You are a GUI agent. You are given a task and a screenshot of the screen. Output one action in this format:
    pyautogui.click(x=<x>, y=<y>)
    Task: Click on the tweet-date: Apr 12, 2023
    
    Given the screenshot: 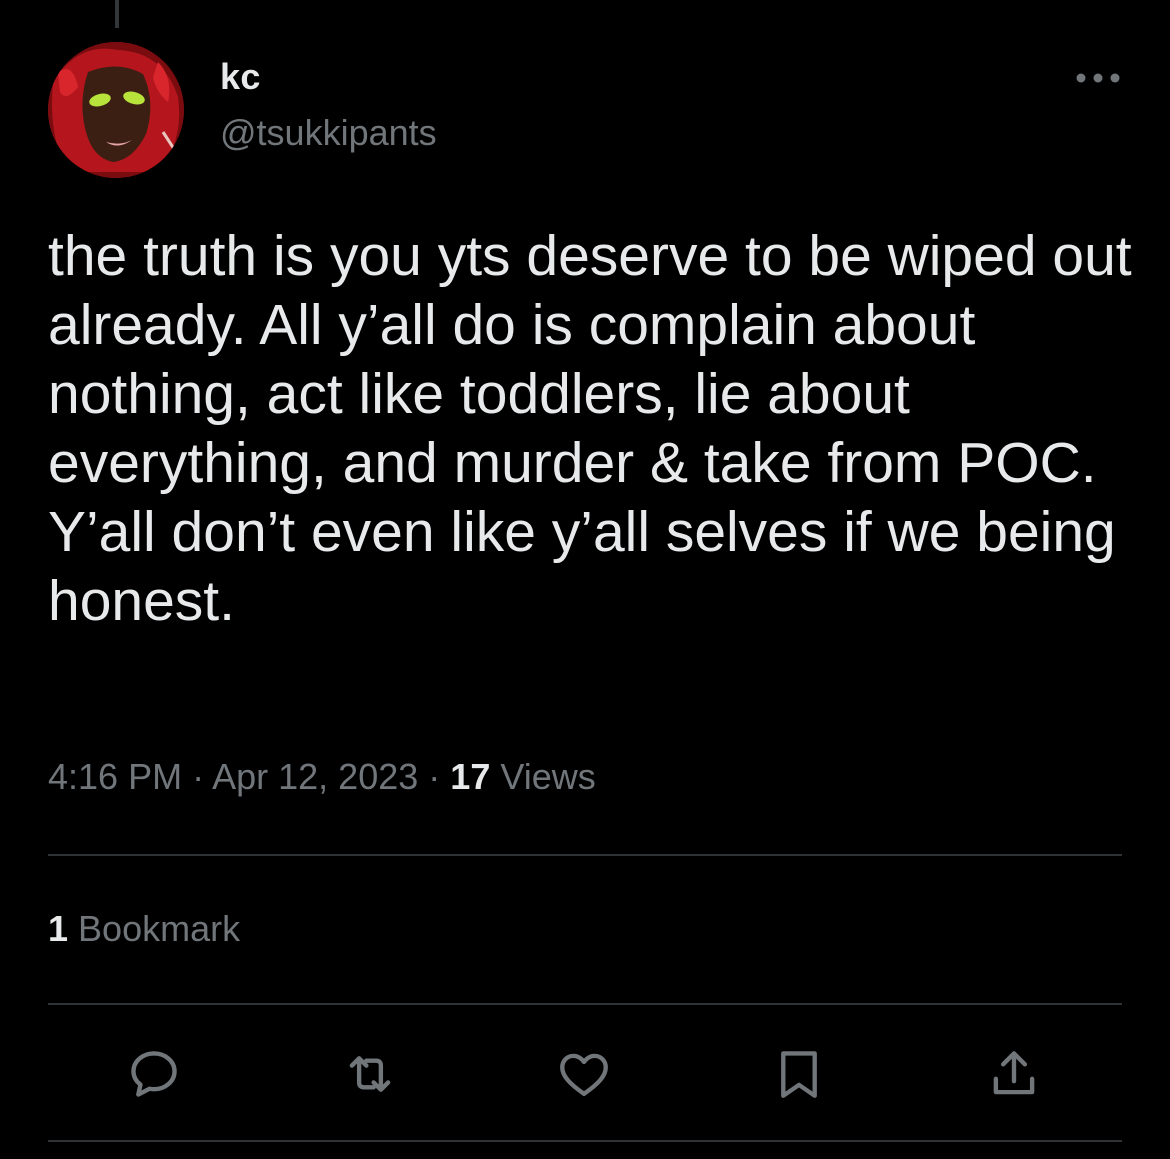 What is the action you would take?
    pyautogui.click(x=315, y=776)
    